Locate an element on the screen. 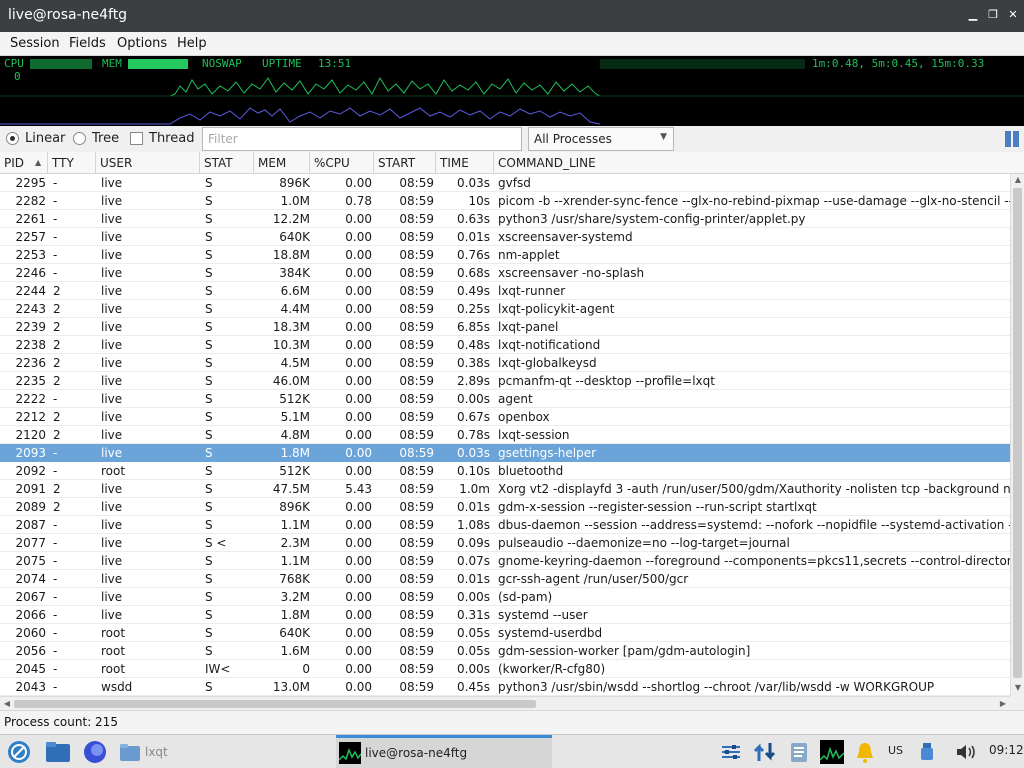 This screenshot has height=768, width=1024. volume-icon is located at coordinates (966, 752).